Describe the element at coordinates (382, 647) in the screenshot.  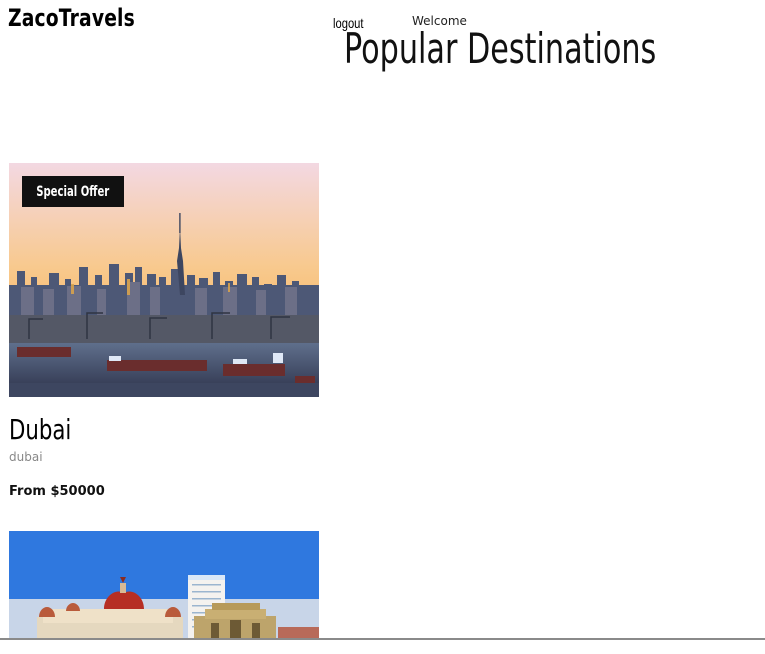
I see `page-bottom-area` at that location.